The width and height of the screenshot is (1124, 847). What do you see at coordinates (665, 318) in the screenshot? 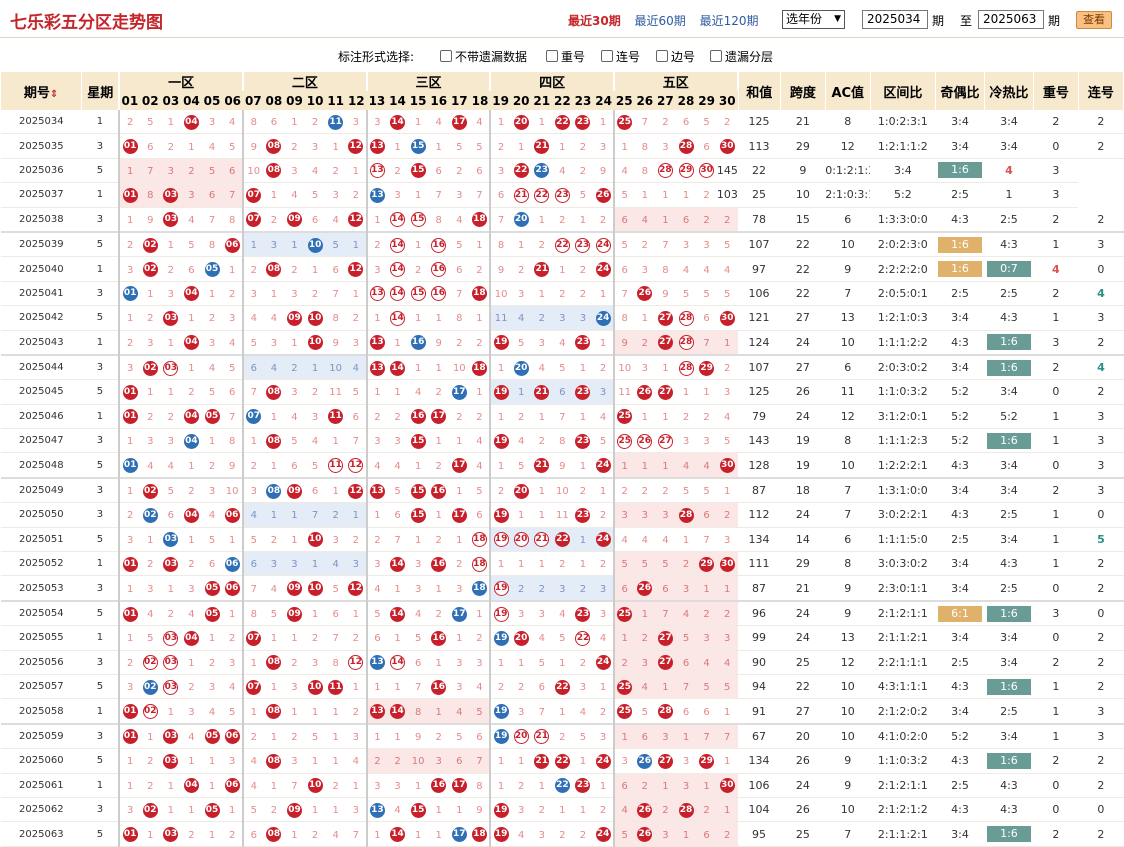
I see `red-ball-icon: 27` at bounding box center [665, 318].